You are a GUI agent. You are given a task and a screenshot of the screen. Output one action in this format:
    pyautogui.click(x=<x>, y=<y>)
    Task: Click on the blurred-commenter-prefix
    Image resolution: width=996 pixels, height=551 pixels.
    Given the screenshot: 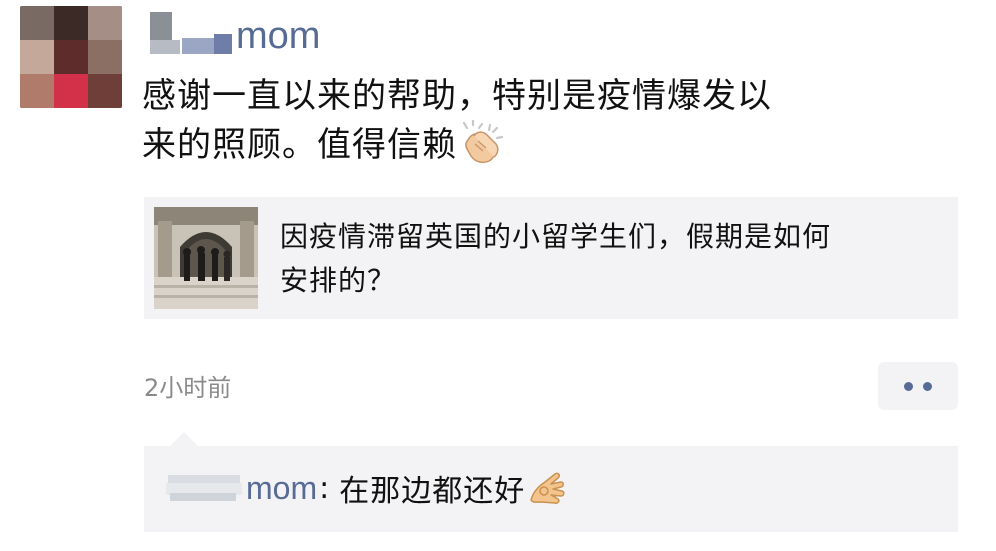 What is the action you would take?
    pyautogui.click(x=205, y=488)
    